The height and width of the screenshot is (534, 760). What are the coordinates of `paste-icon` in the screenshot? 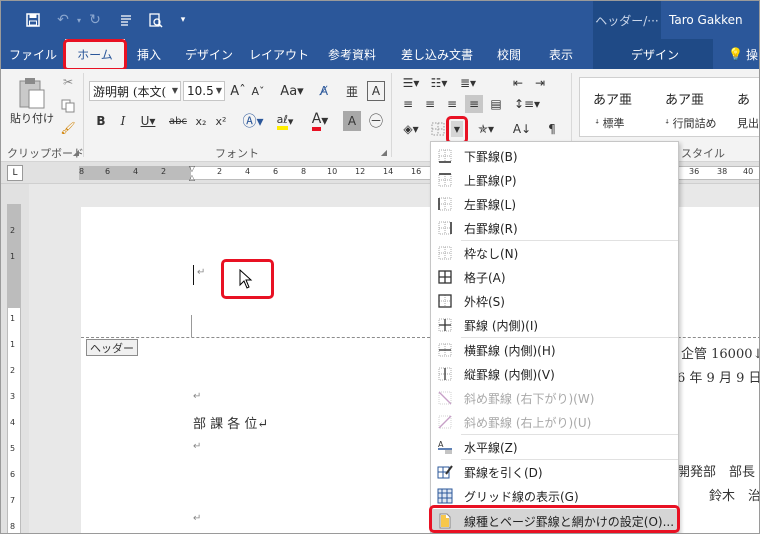 It's located at (32, 93).